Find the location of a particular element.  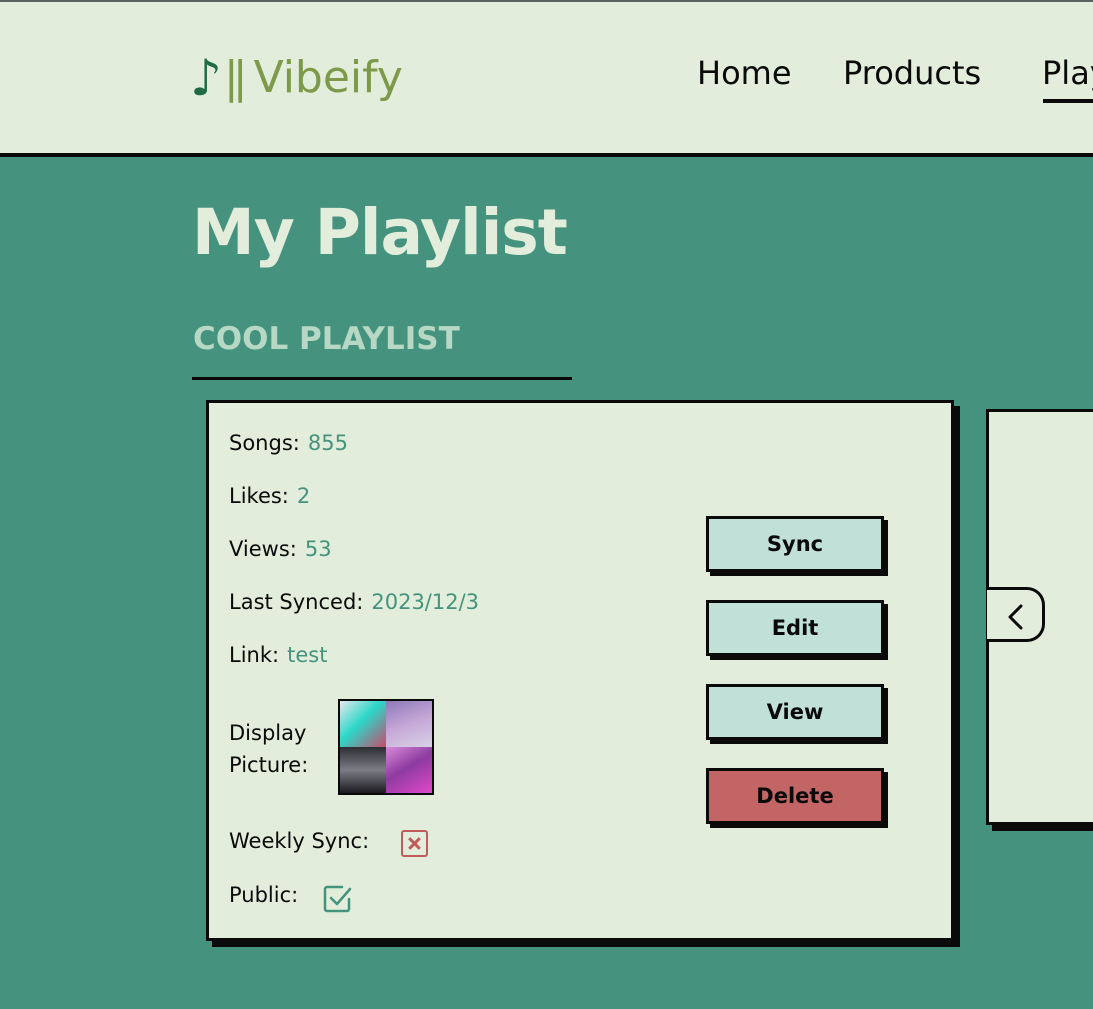

songs-row: Songs: 855 is located at coordinates (288, 443).